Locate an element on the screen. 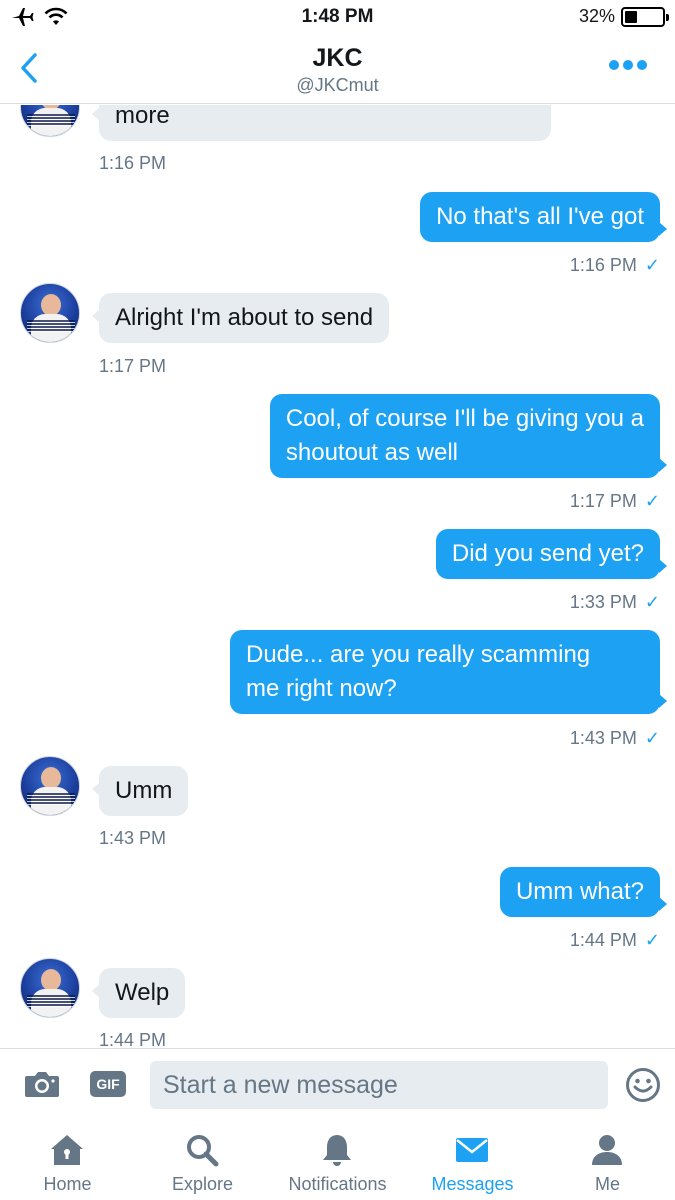  message-timestamp: 1:43 PM ✓ is located at coordinates (615, 738).